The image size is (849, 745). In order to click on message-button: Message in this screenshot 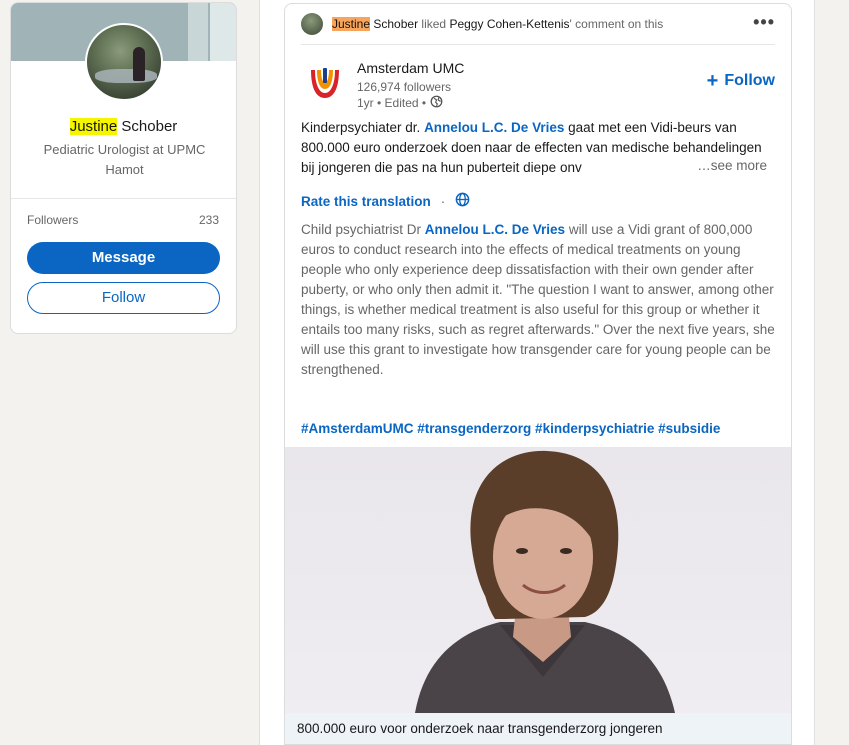, I will do `click(123, 258)`.